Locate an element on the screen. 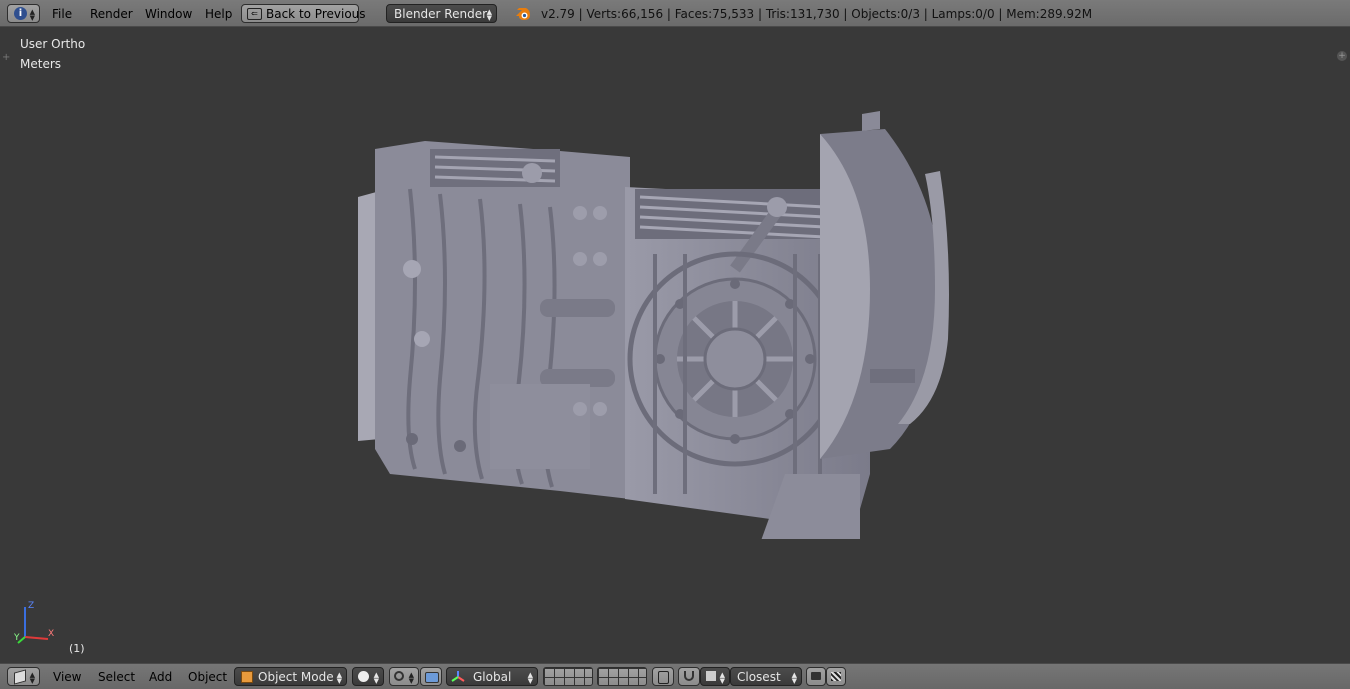  axis-x-label: X is located at coordinates (51, 634).